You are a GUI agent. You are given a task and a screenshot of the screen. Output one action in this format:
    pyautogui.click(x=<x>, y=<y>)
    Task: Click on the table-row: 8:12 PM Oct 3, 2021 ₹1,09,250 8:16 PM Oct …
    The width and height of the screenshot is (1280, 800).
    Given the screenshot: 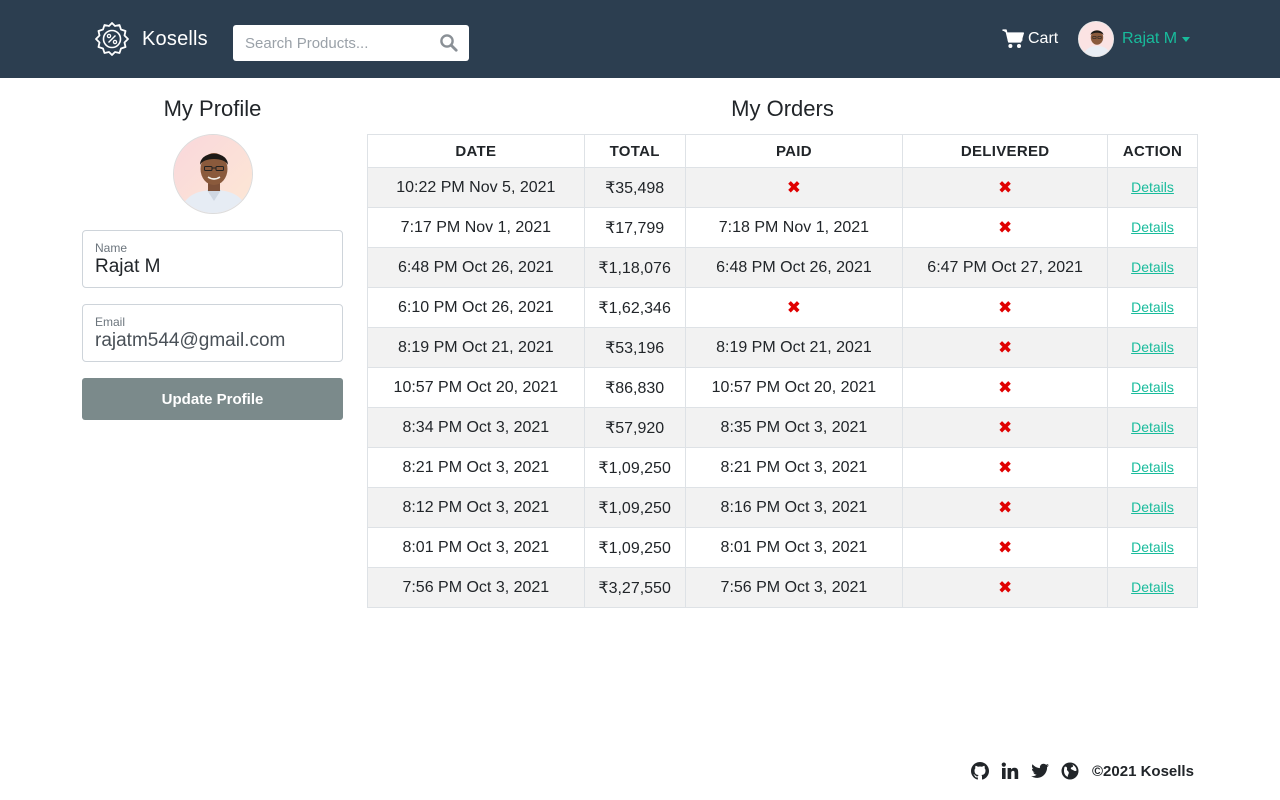 What is the action you would take?
    pyautogui.click(x=782, y=507)
    